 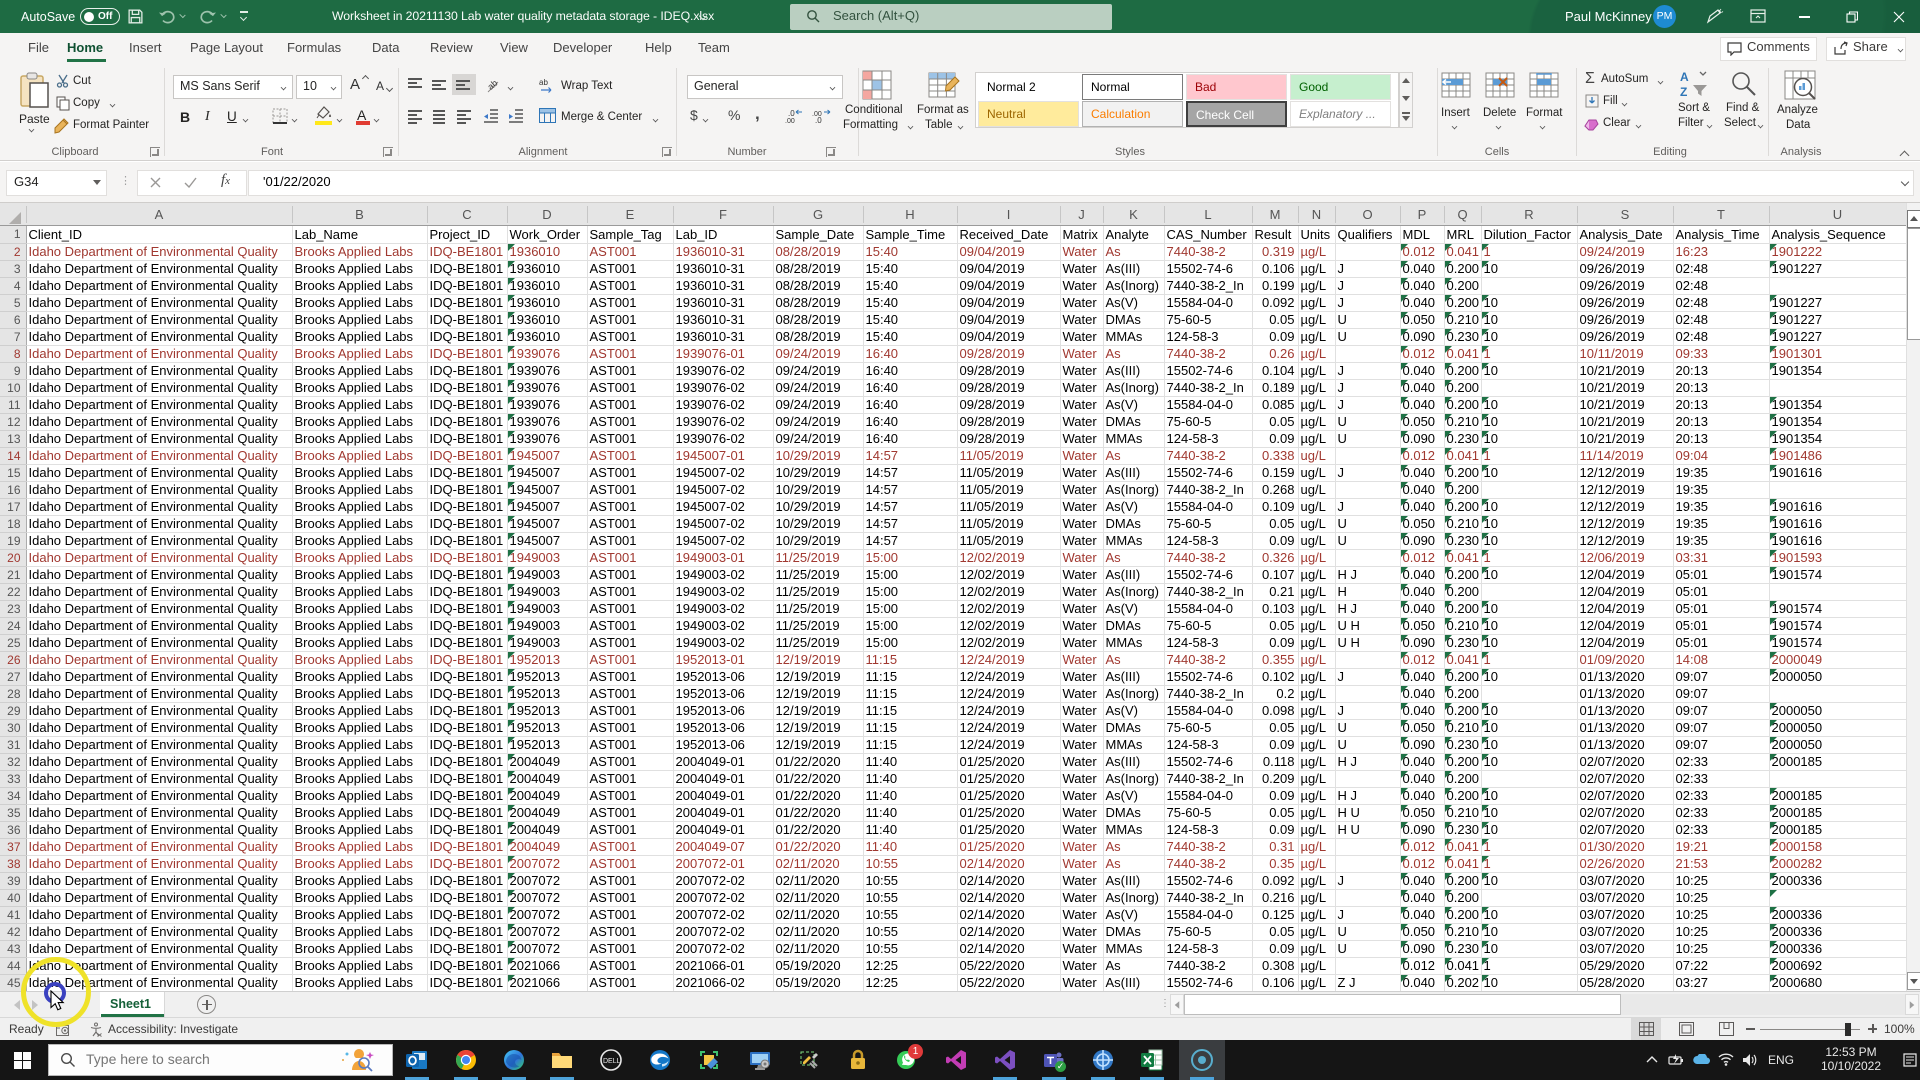 What do you see at coordinates (1684, 77) in the screenshot?
I see `svg-text: A` at bounding box center [1684, 77].